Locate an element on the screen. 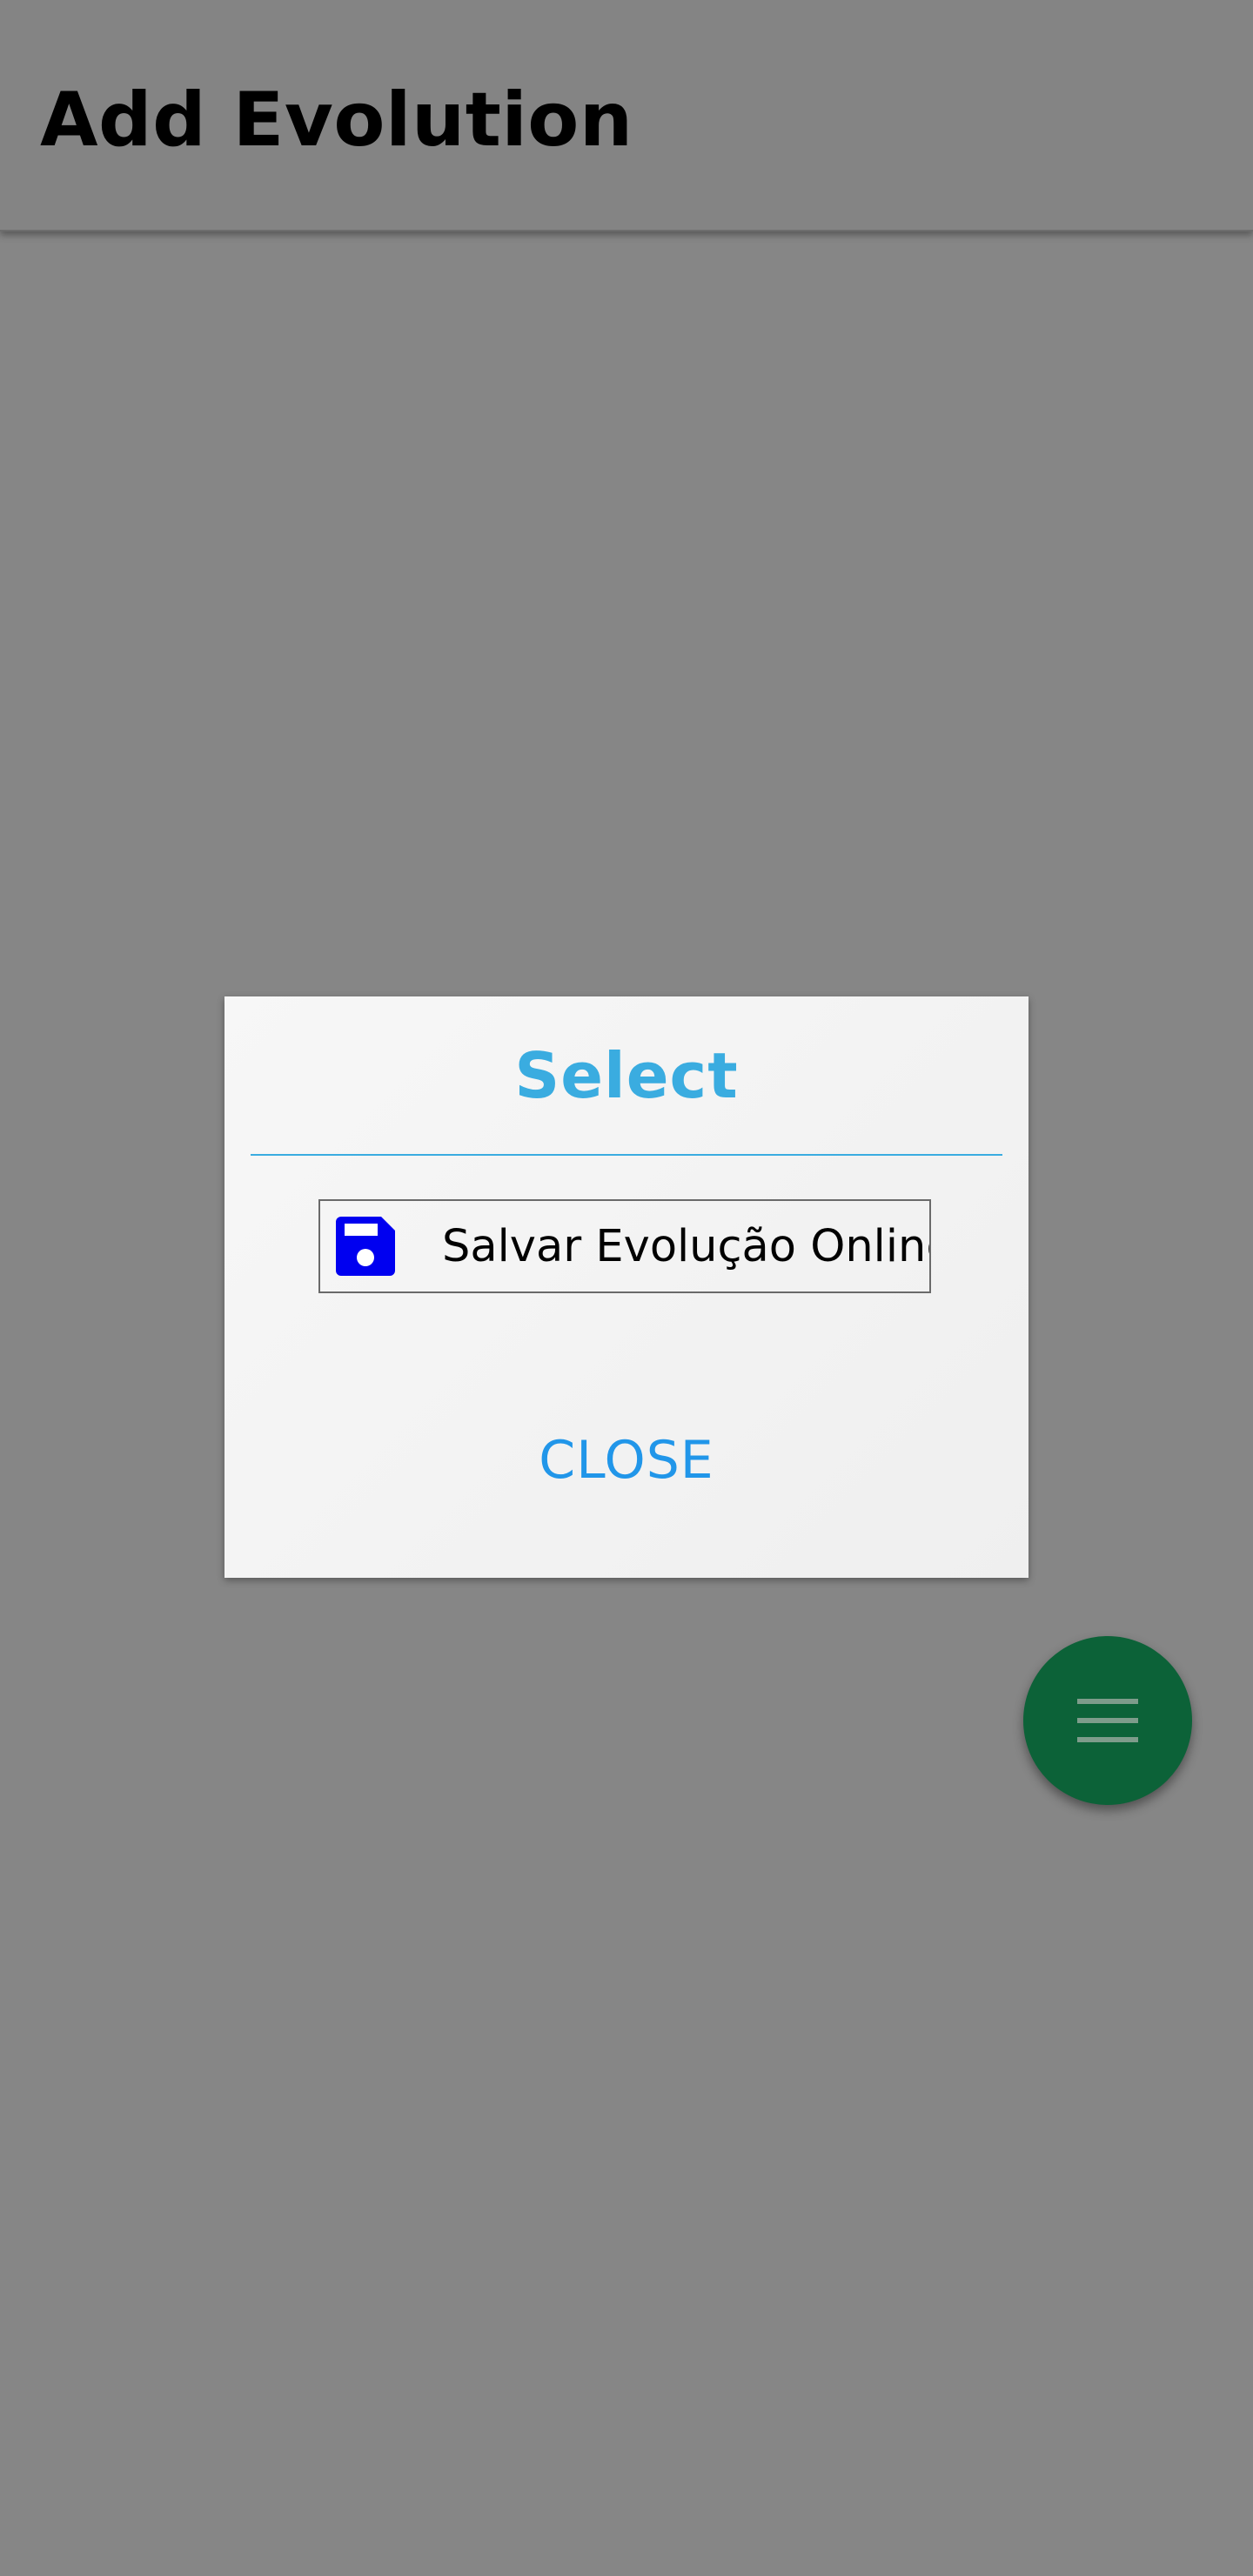  close-button: CLOSE is located at coordinates (626, 1460).